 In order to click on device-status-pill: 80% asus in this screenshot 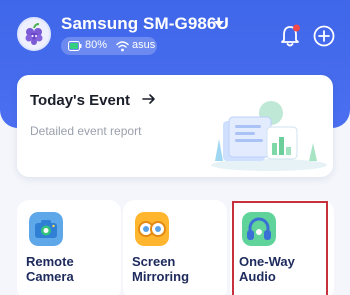, I will do `click(109, 46)`.